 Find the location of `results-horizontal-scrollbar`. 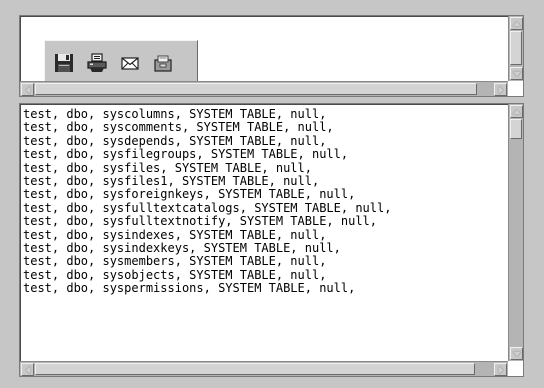

results-horizontal-scrollbar is located at coordinates (264, 368).